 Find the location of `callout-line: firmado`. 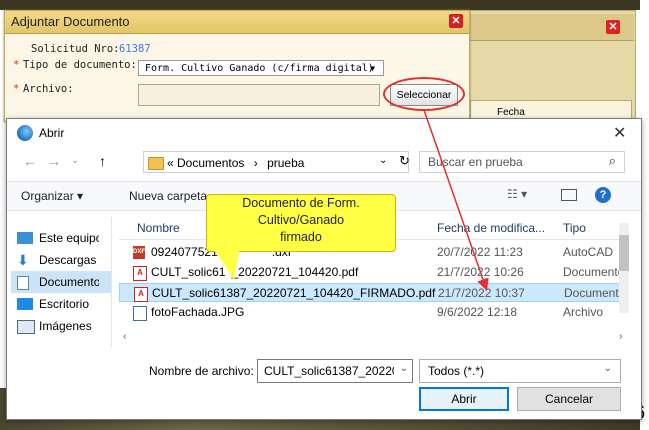

callout-line: firmado is located at coordinates (301, 237).